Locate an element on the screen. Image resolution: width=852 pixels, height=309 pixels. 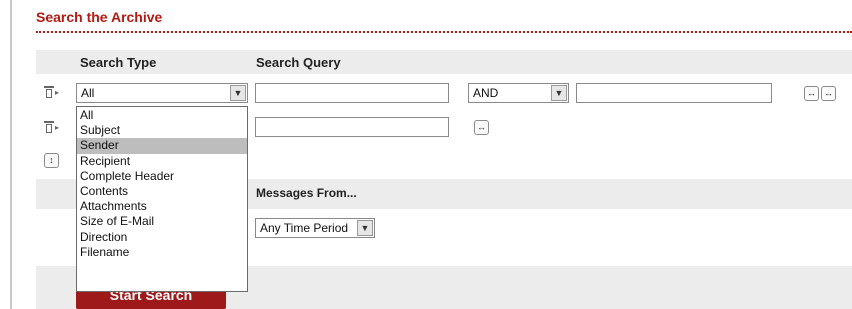
sort-icon: ↕ is located at coordinates (51, 160).